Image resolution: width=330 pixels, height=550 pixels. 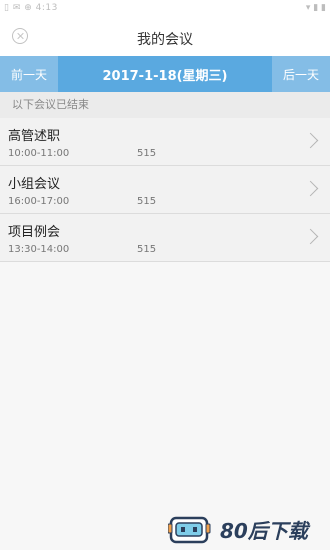 I want to click on date-navigation: 前一天 2017-1-18(星期三) 后一天, so click(x=165, y=74).